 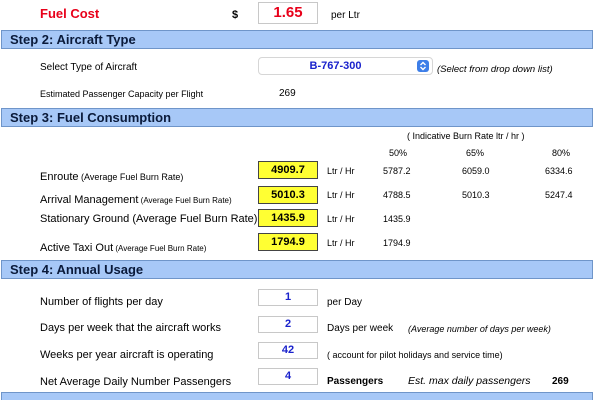 I want to click on rate-80: 6334.6, so click(x=559, y=171).